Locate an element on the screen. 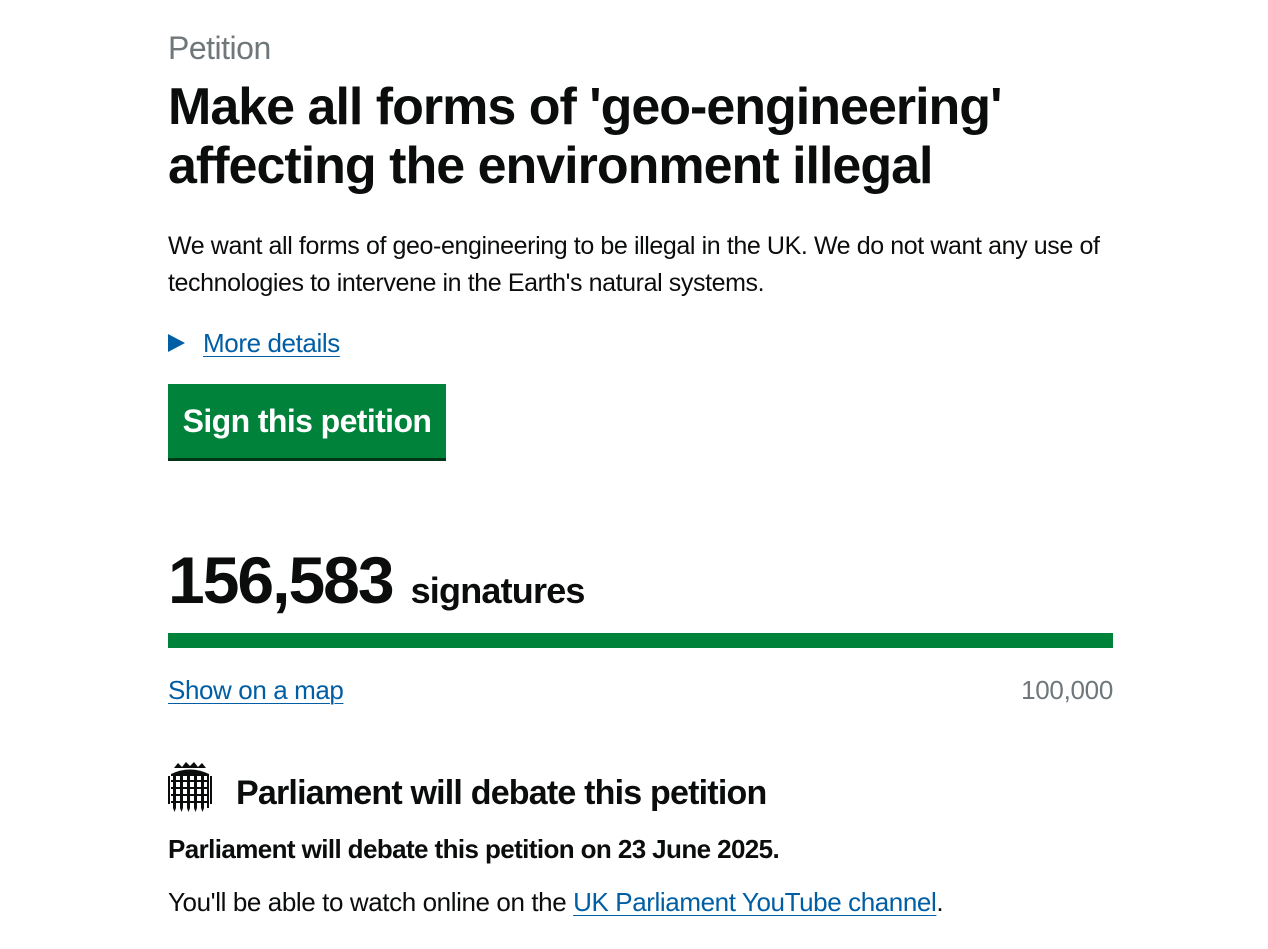 The image size is (1268, 949). show-on-map-link: Show on a map is located at coordinates (256, 690).